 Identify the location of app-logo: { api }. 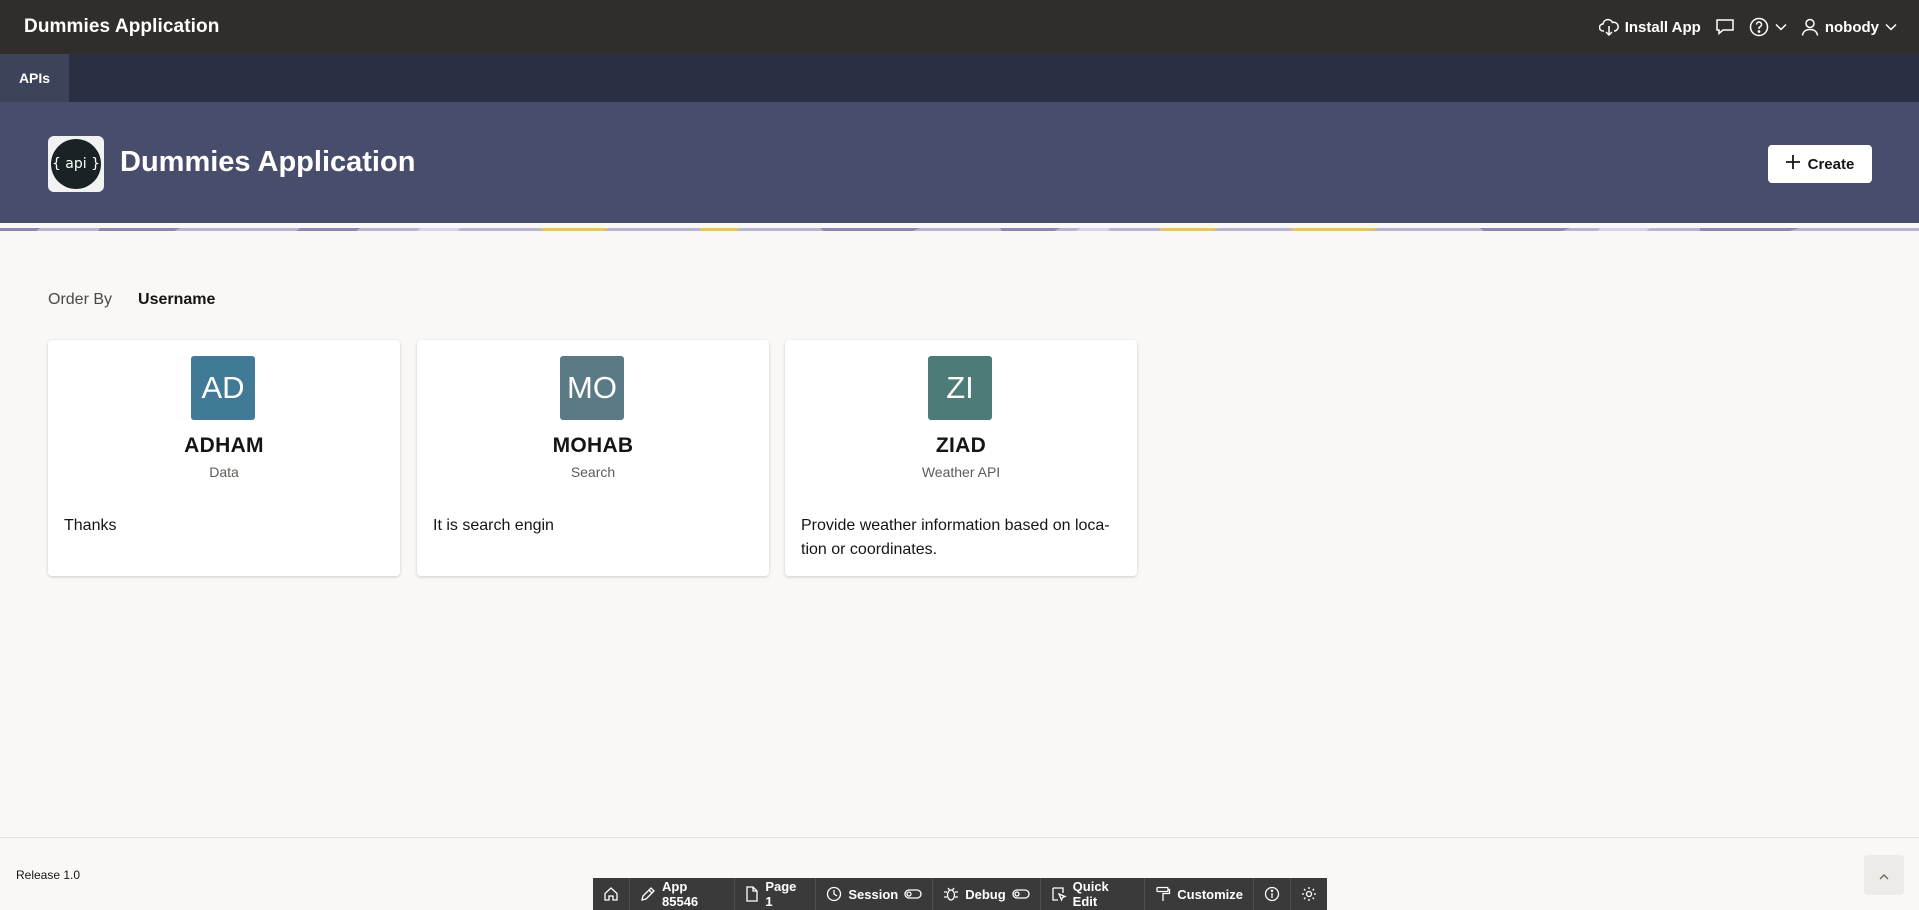
(76, 164).